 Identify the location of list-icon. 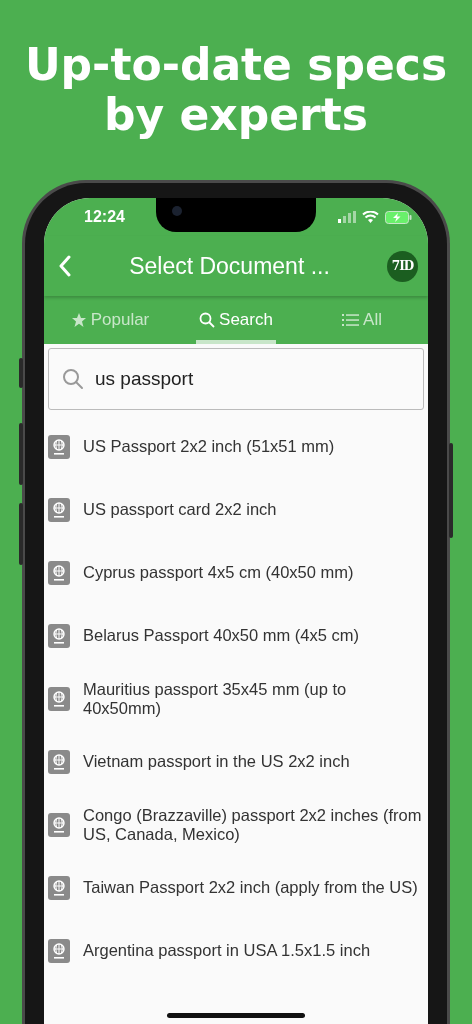
(351, 320).